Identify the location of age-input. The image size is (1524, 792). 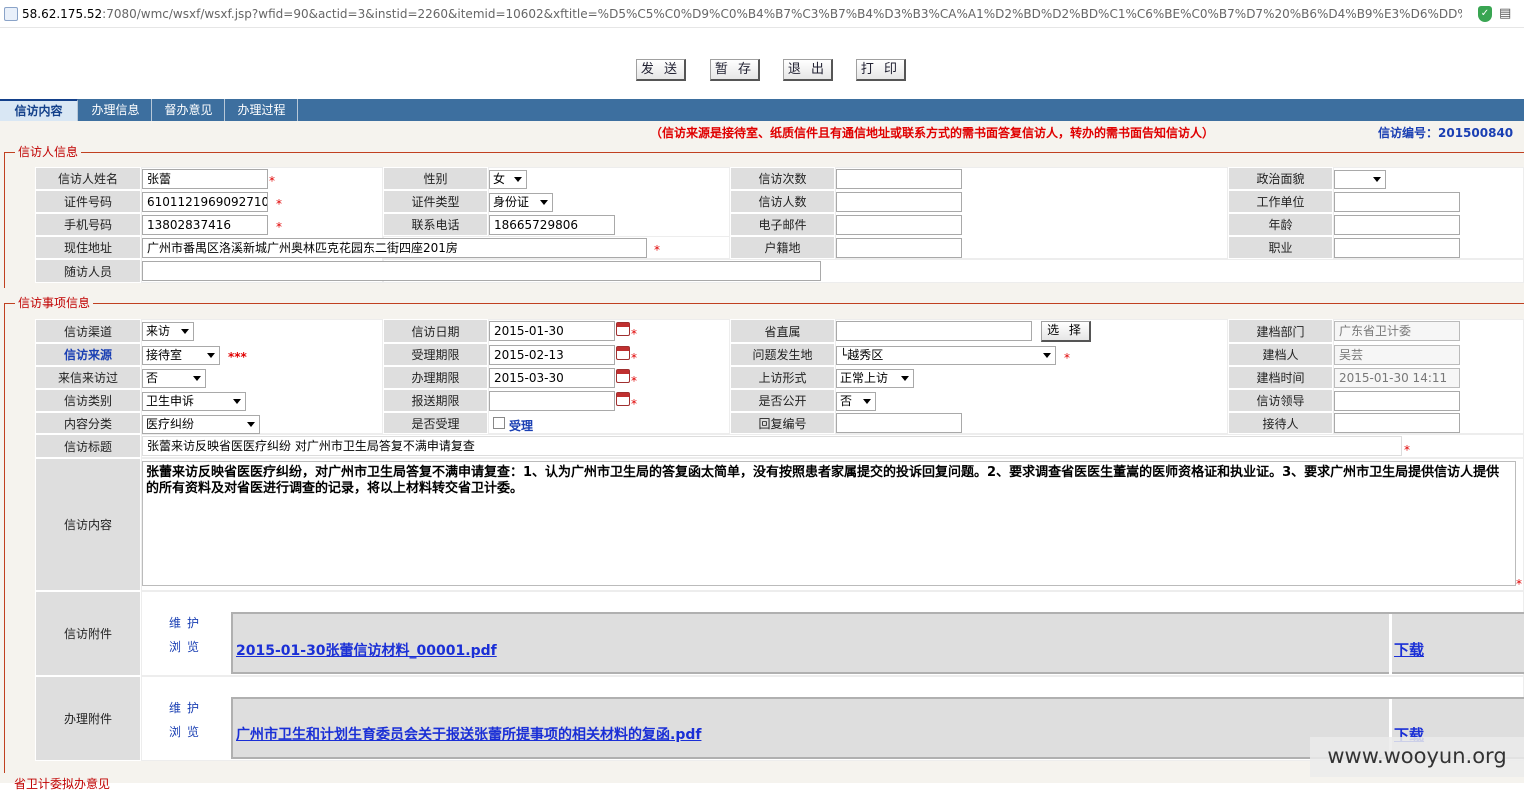
(1397, 225).